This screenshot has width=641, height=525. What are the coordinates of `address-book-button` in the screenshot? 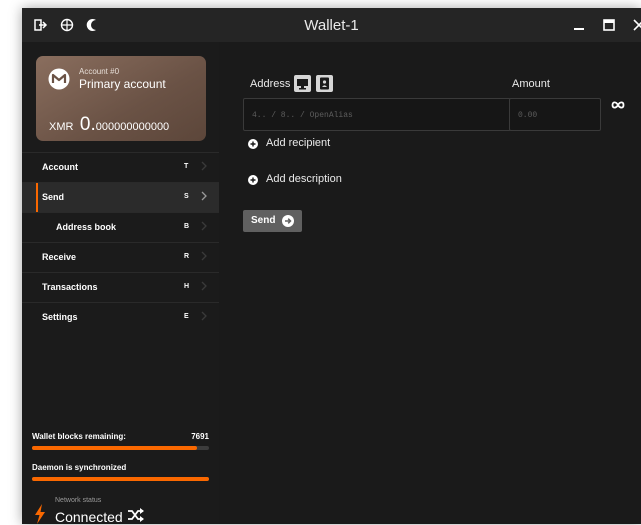 It's located at (324, 83).